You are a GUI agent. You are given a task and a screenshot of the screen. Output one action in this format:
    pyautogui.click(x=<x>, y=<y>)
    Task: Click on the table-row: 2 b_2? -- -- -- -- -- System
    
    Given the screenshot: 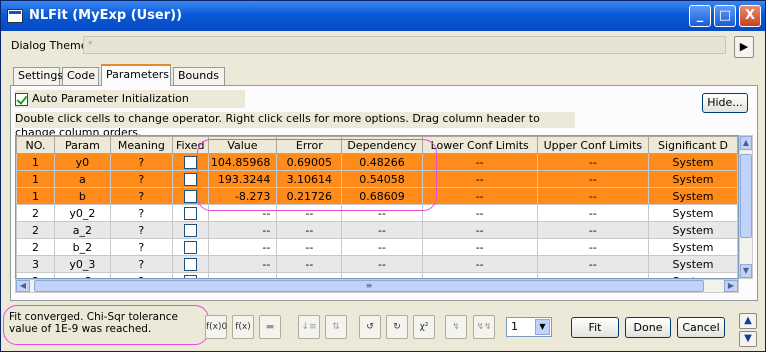 What is the action you would take?
    pyautogui.click(x=377, y=247)
    